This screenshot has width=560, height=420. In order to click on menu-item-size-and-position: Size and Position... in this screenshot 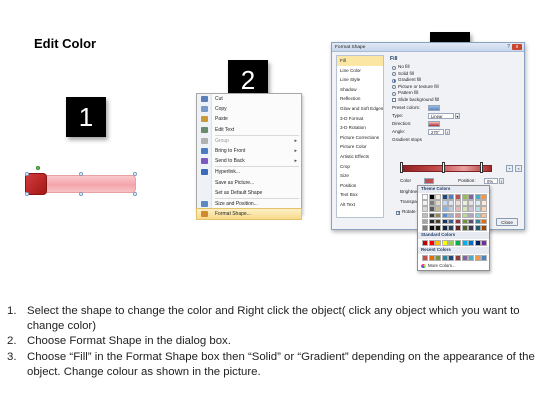, I will do `click(249, 204)`.